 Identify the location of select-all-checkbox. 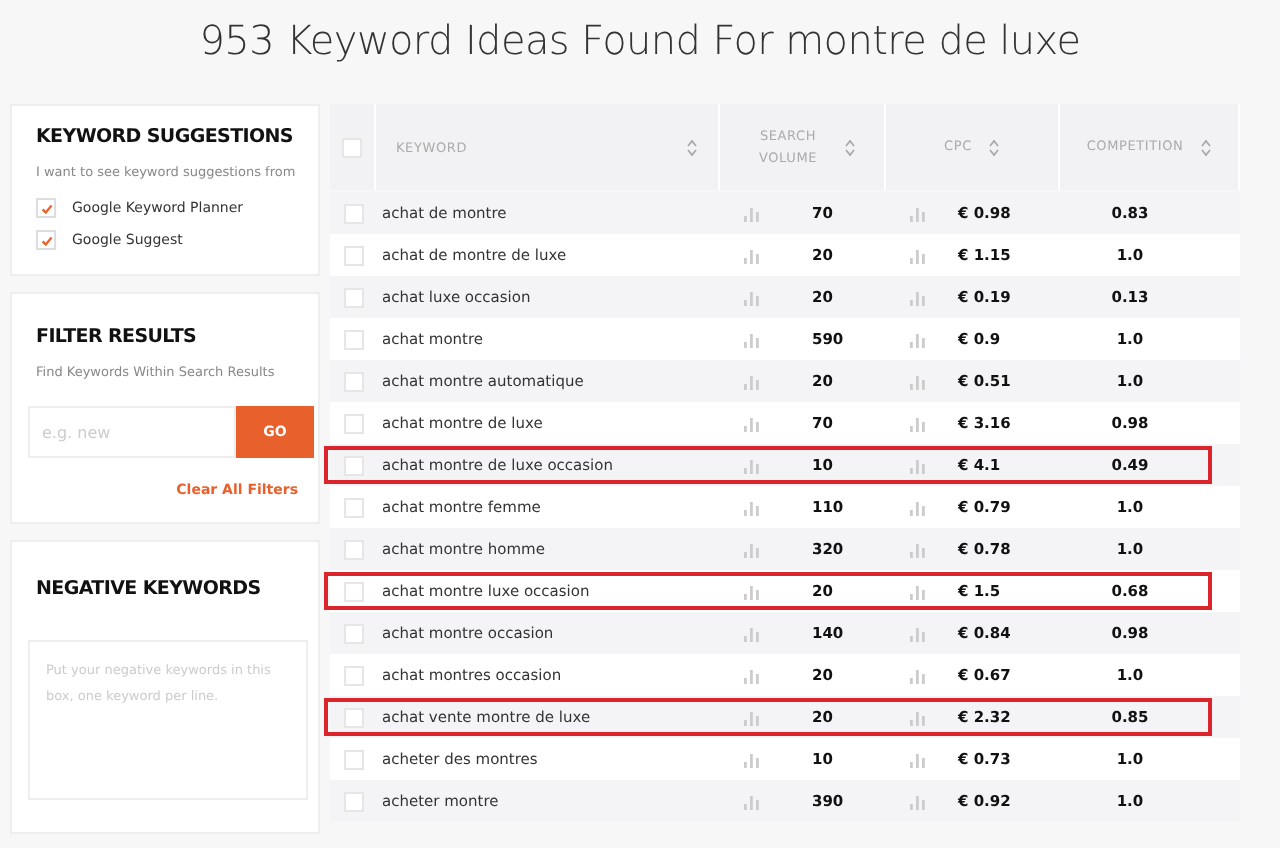
(352, 147).